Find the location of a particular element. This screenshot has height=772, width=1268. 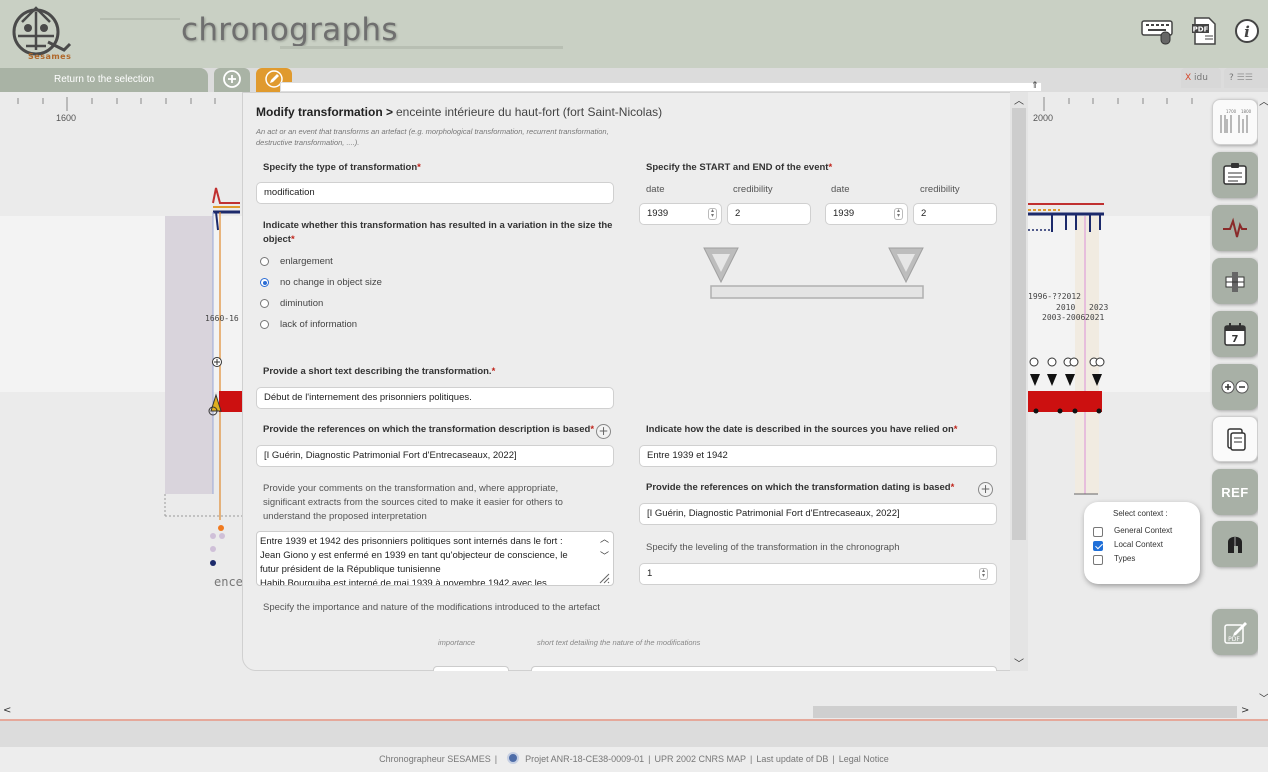

timeline-view-button: 1700 1800 is located at coordinates (1235, 122).